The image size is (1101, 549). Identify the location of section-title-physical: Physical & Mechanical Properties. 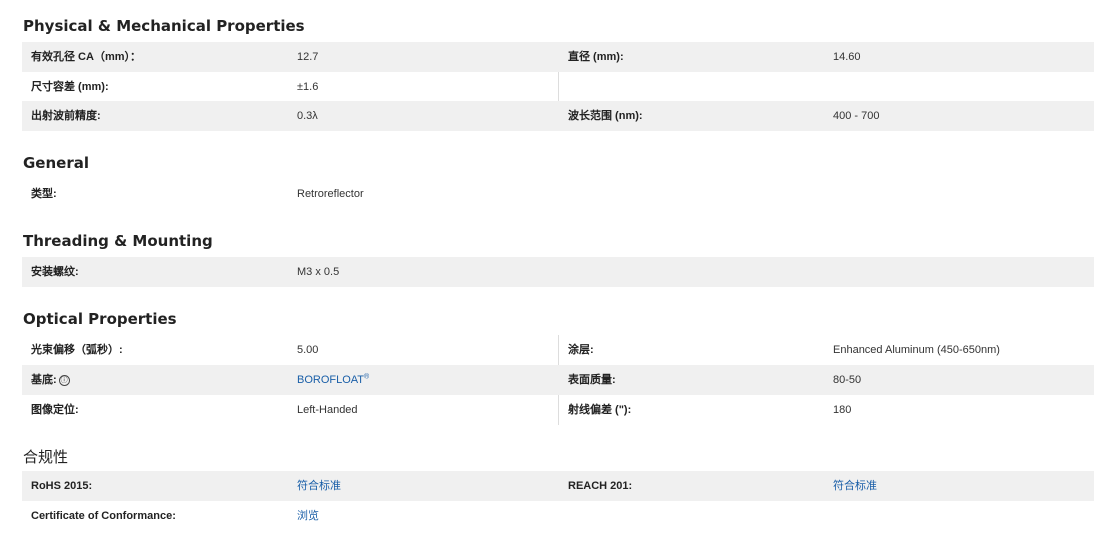
(164, 26).